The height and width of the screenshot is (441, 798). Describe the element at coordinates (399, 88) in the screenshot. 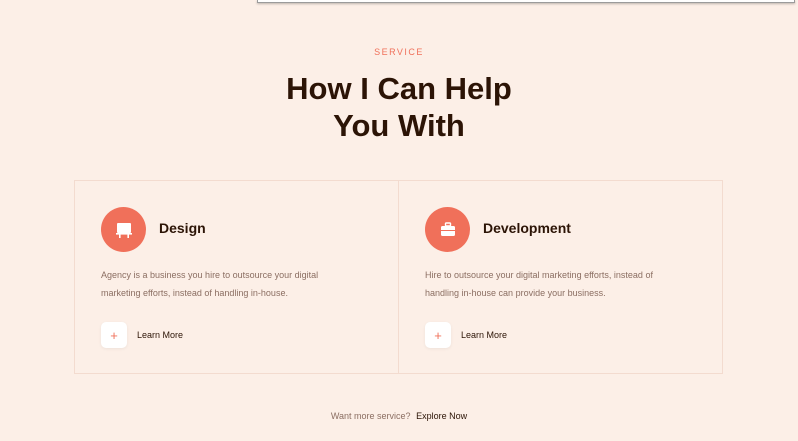

I see `section-heading-line1: How I Can Help` at that location.